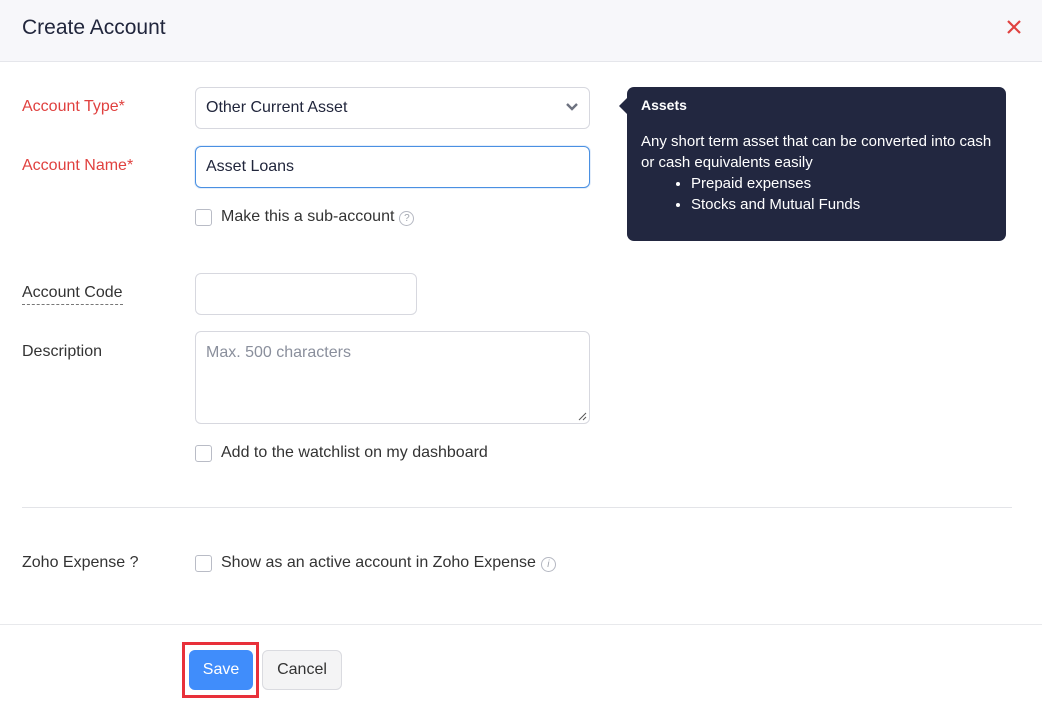 The height and width of the screenshot is (702, 1042). What do you see at coordinates (521, 624) in the screenshot?
I see `footer-divider` at bounding box center [521, 624].